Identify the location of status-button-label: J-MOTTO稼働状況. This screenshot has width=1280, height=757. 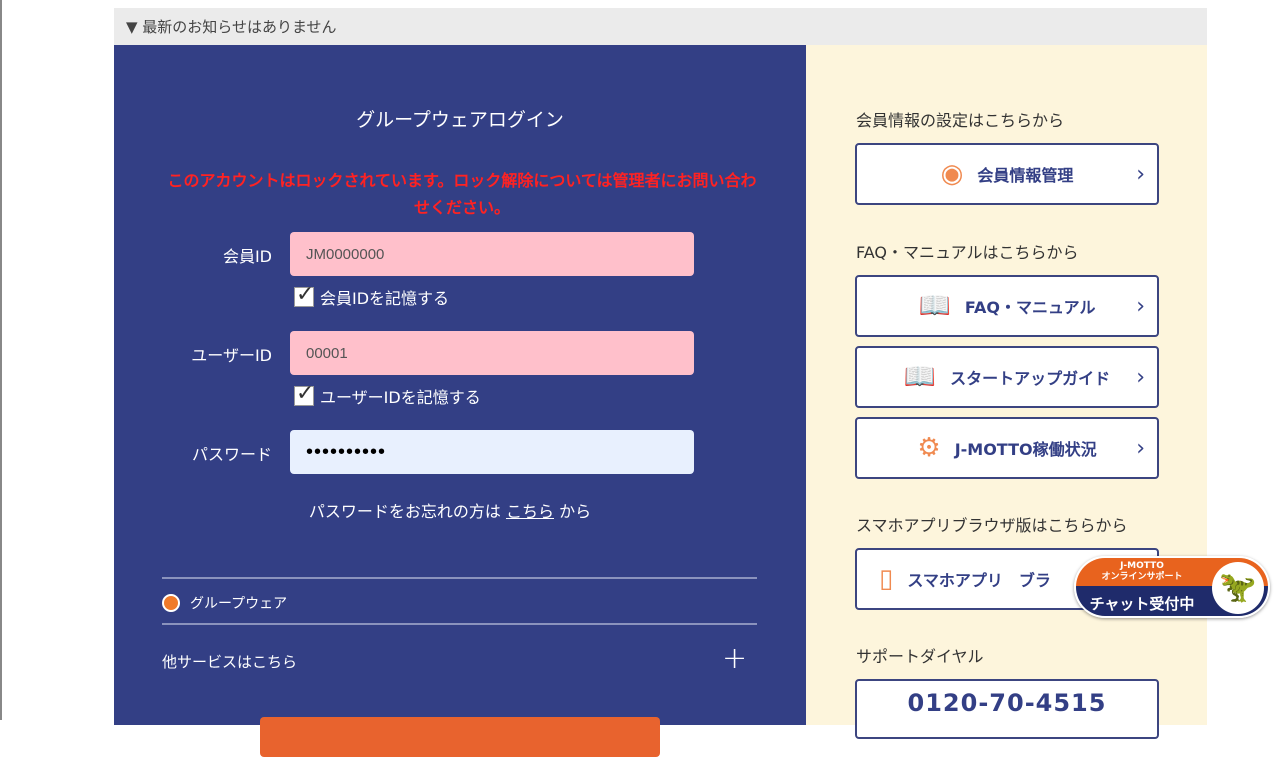
(1025, 449).